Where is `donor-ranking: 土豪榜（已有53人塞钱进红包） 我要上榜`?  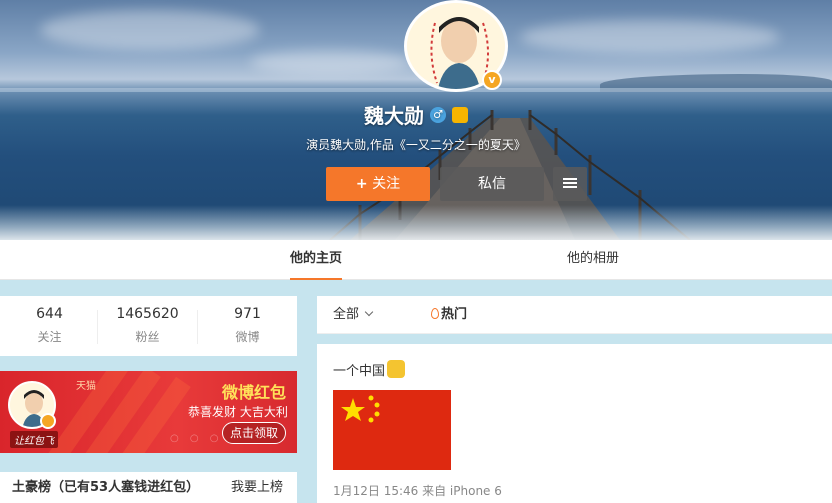 donor-ranking: 土豪榜（已有53人塞钱进红包） 我要上榜 is located at coordinates (148, 487).